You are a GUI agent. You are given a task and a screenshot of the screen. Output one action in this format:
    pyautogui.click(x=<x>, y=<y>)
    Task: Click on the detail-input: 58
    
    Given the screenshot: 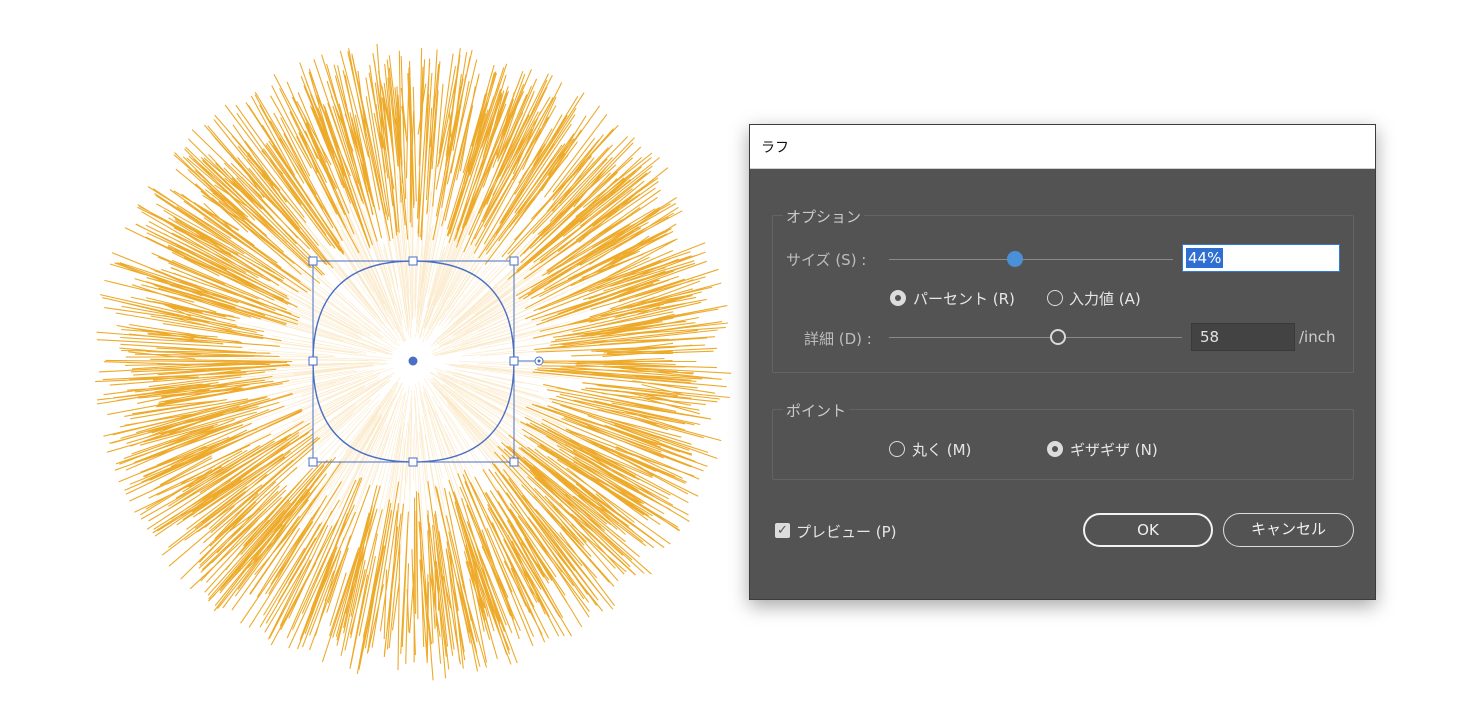 What is the action you would take?
    pyautogui.click(x=1243, y=337)
    